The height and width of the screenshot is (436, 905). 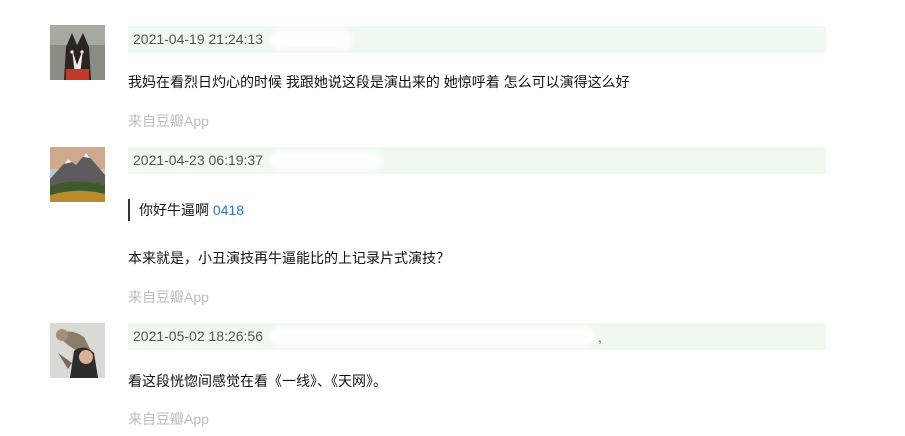 I want to click on comment-content: 我妈在看烈日灼心的时候 我跟她说这段是演出来的 她惊呼着 怎么可以演得这么好, so click(x=379, y=82).